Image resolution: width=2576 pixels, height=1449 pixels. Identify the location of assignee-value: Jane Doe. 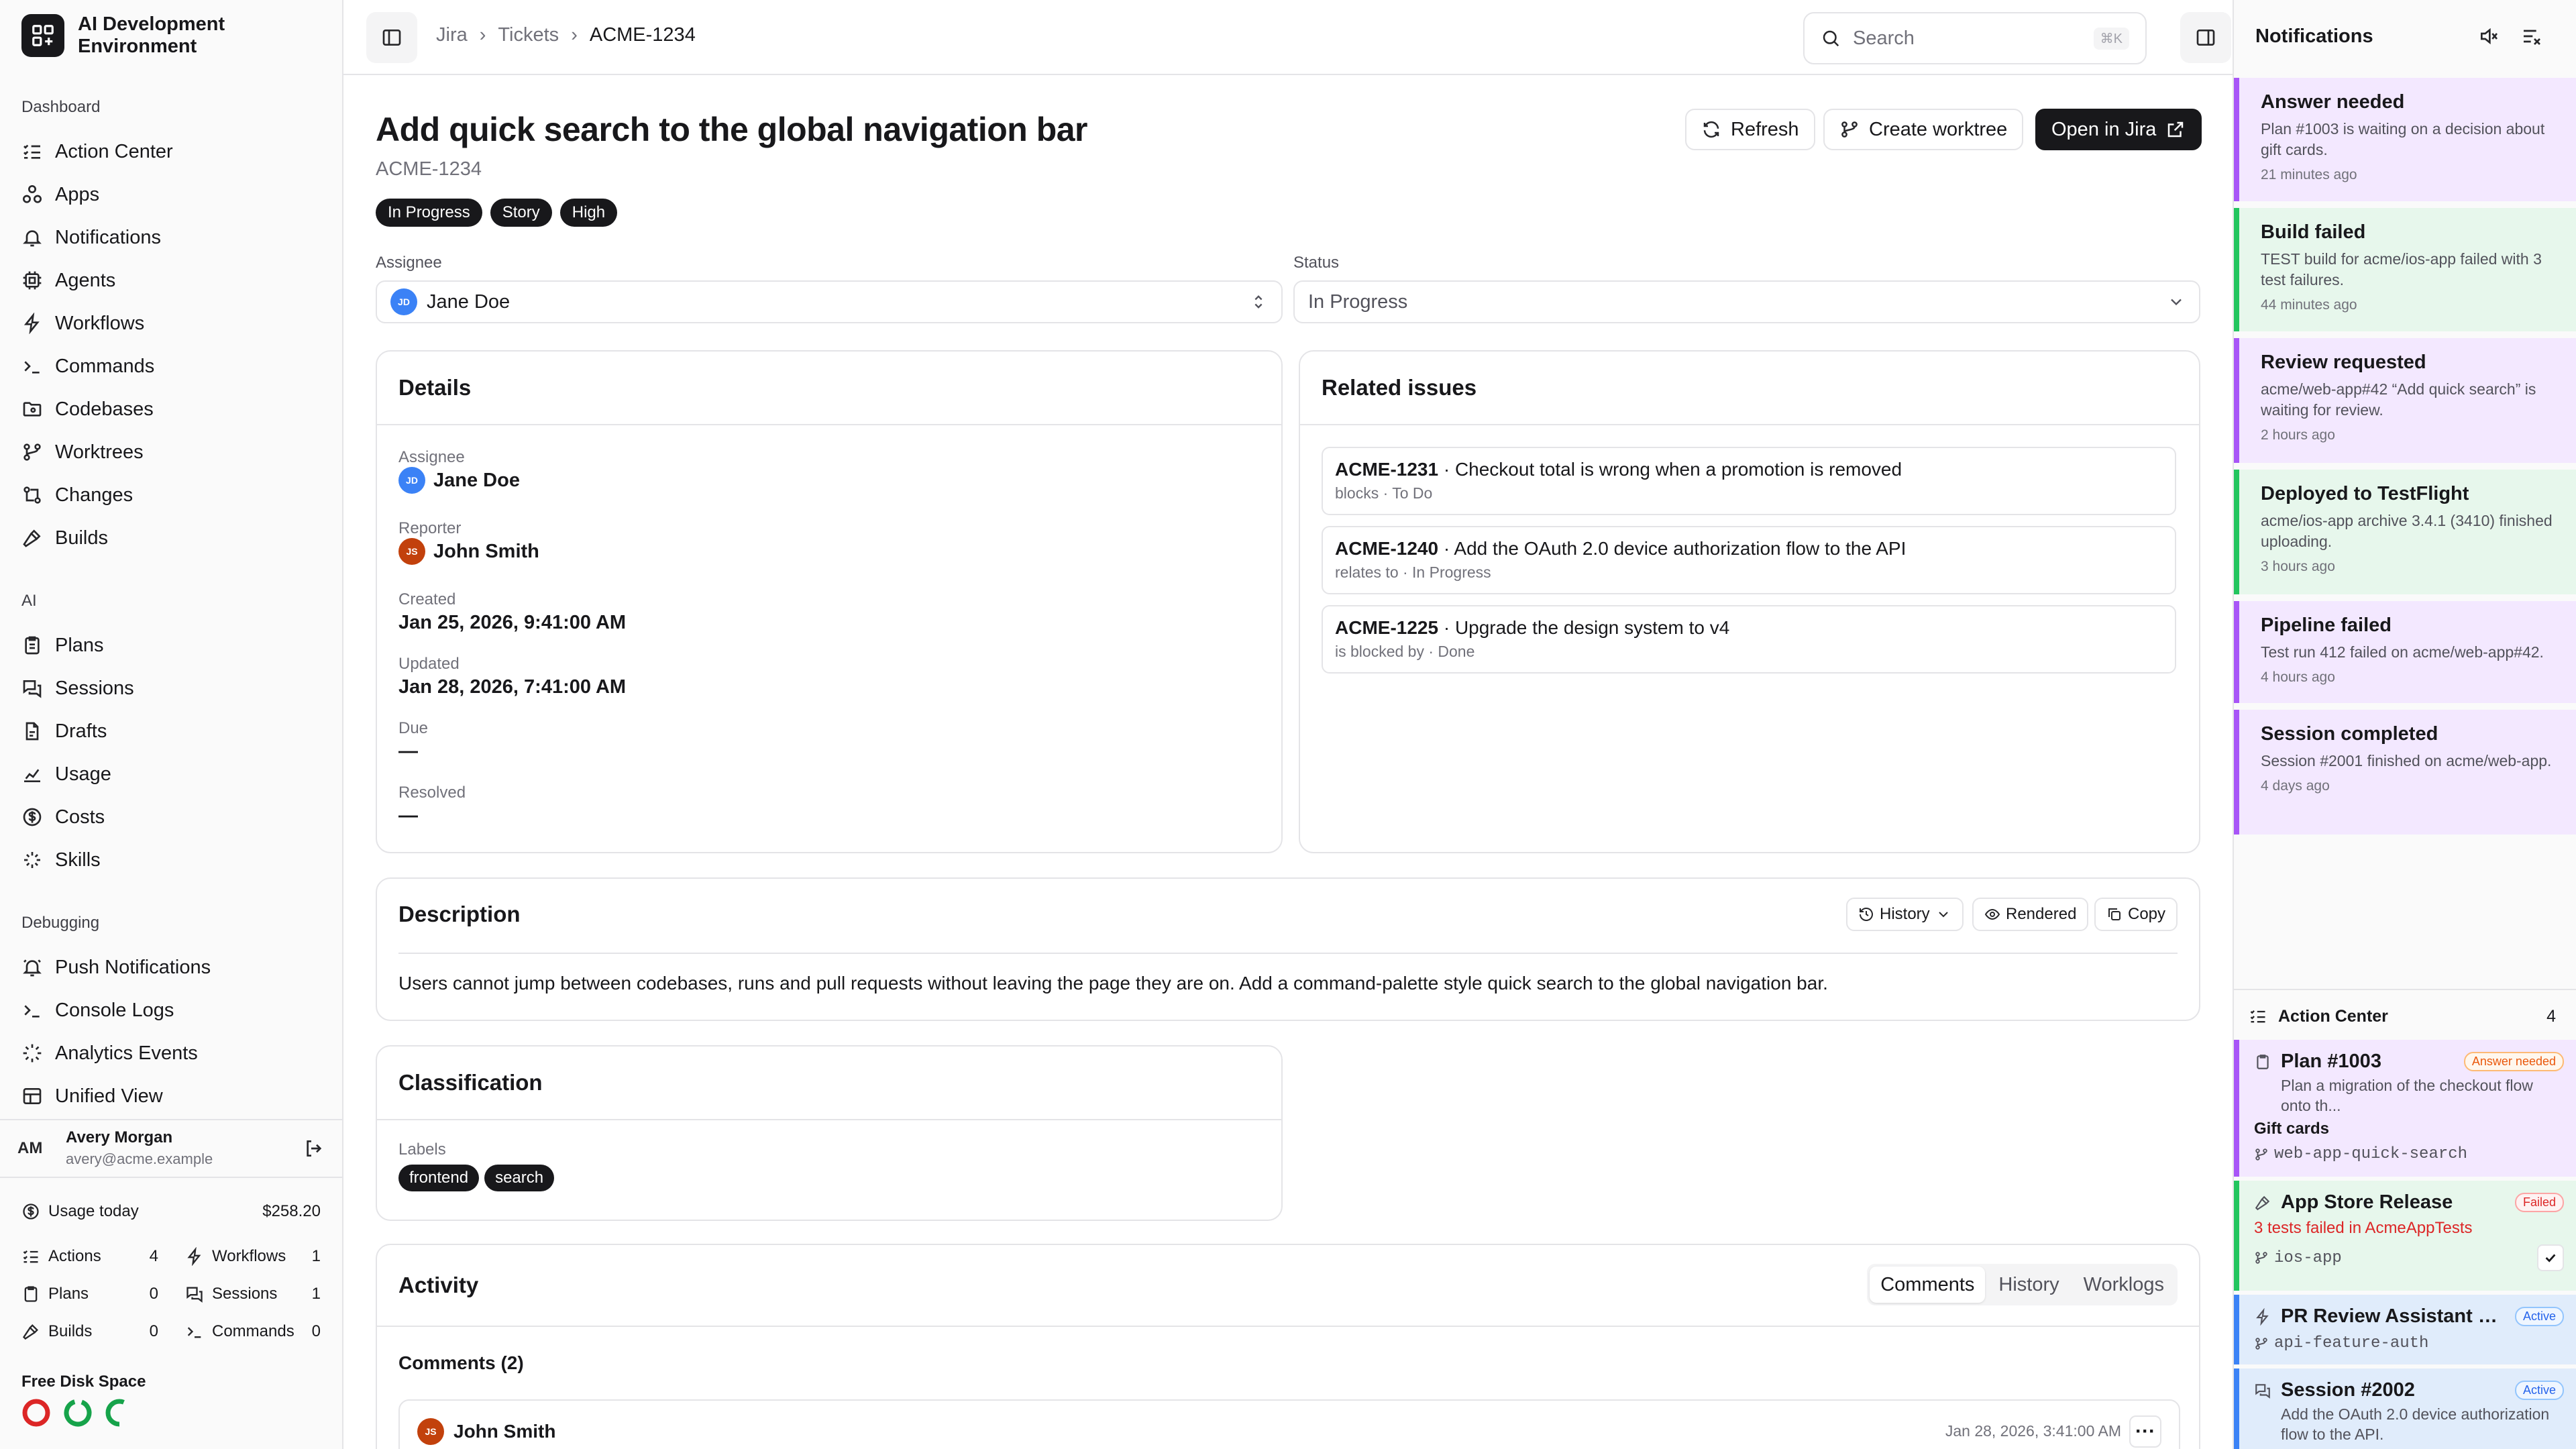
(469, 301).